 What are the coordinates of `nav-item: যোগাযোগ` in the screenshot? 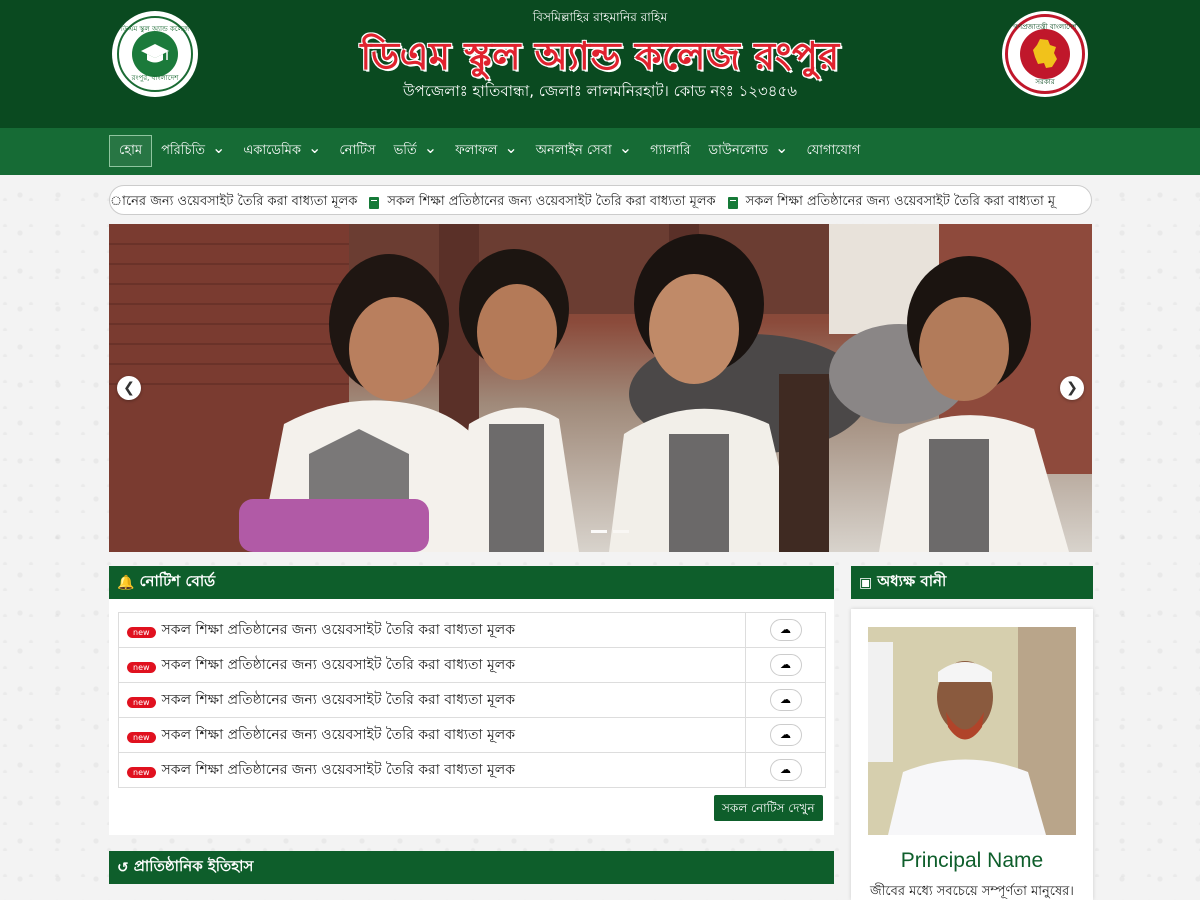 It's located at (833, 151).